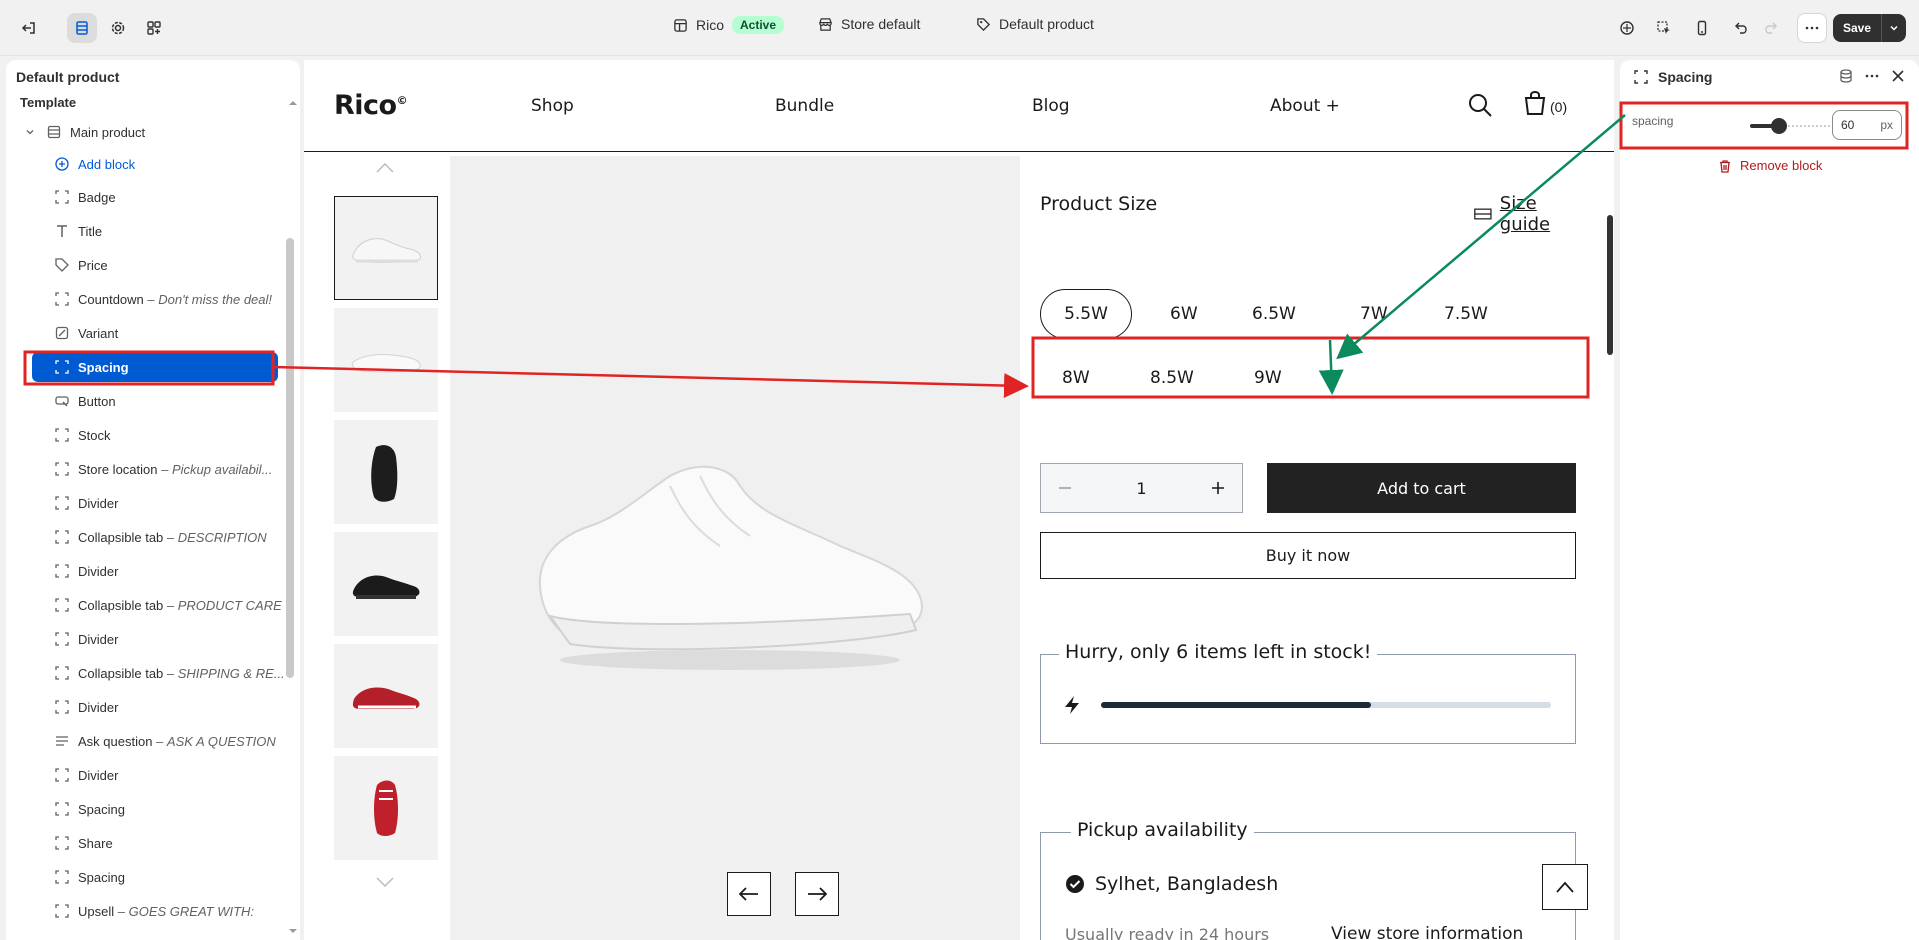  What do you see at coordinates (1305, 106) in the screenshot?
I see `nav-link-about: About +` at bounding box center [1305, 106].